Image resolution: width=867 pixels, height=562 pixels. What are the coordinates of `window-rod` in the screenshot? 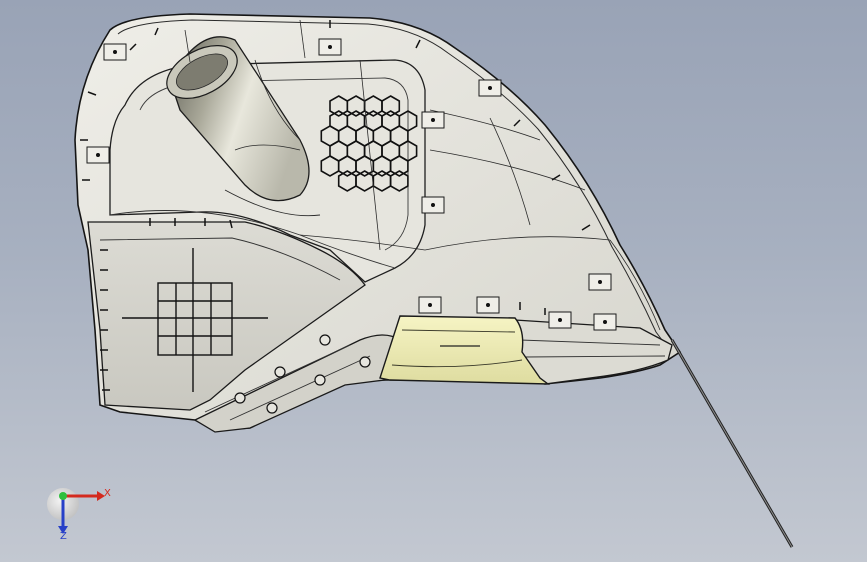 It's located at (732, 443).